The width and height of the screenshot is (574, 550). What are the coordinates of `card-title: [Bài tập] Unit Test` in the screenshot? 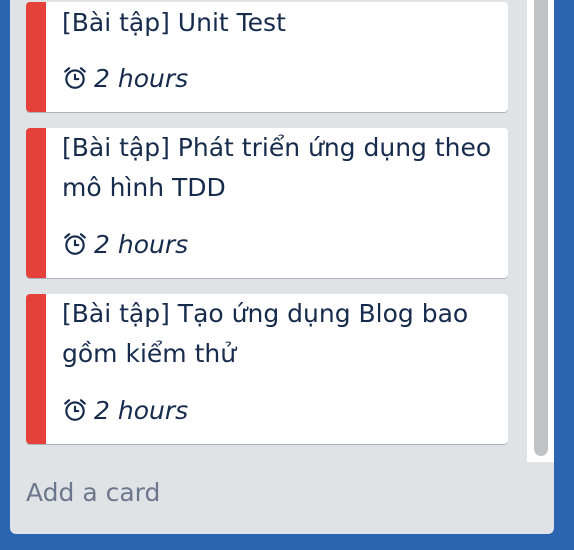 It's located at (174, 22).